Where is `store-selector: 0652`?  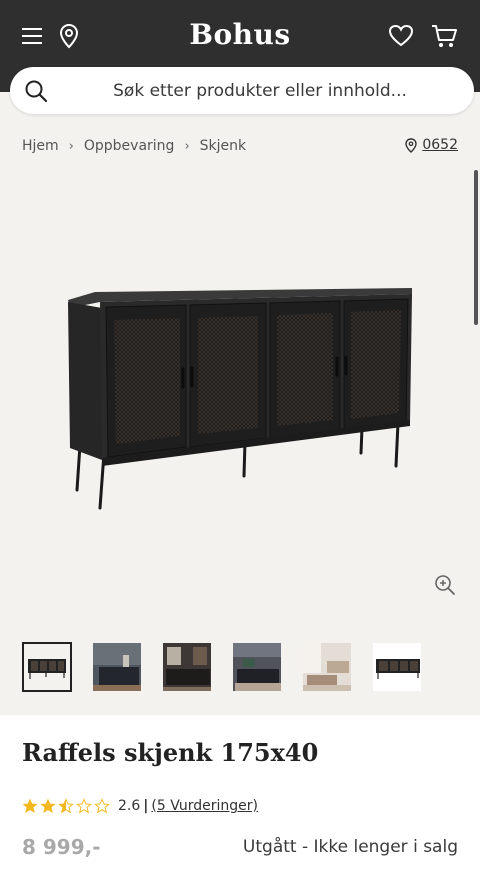 store-selector: 0652 is located at coordinates (431, 145).